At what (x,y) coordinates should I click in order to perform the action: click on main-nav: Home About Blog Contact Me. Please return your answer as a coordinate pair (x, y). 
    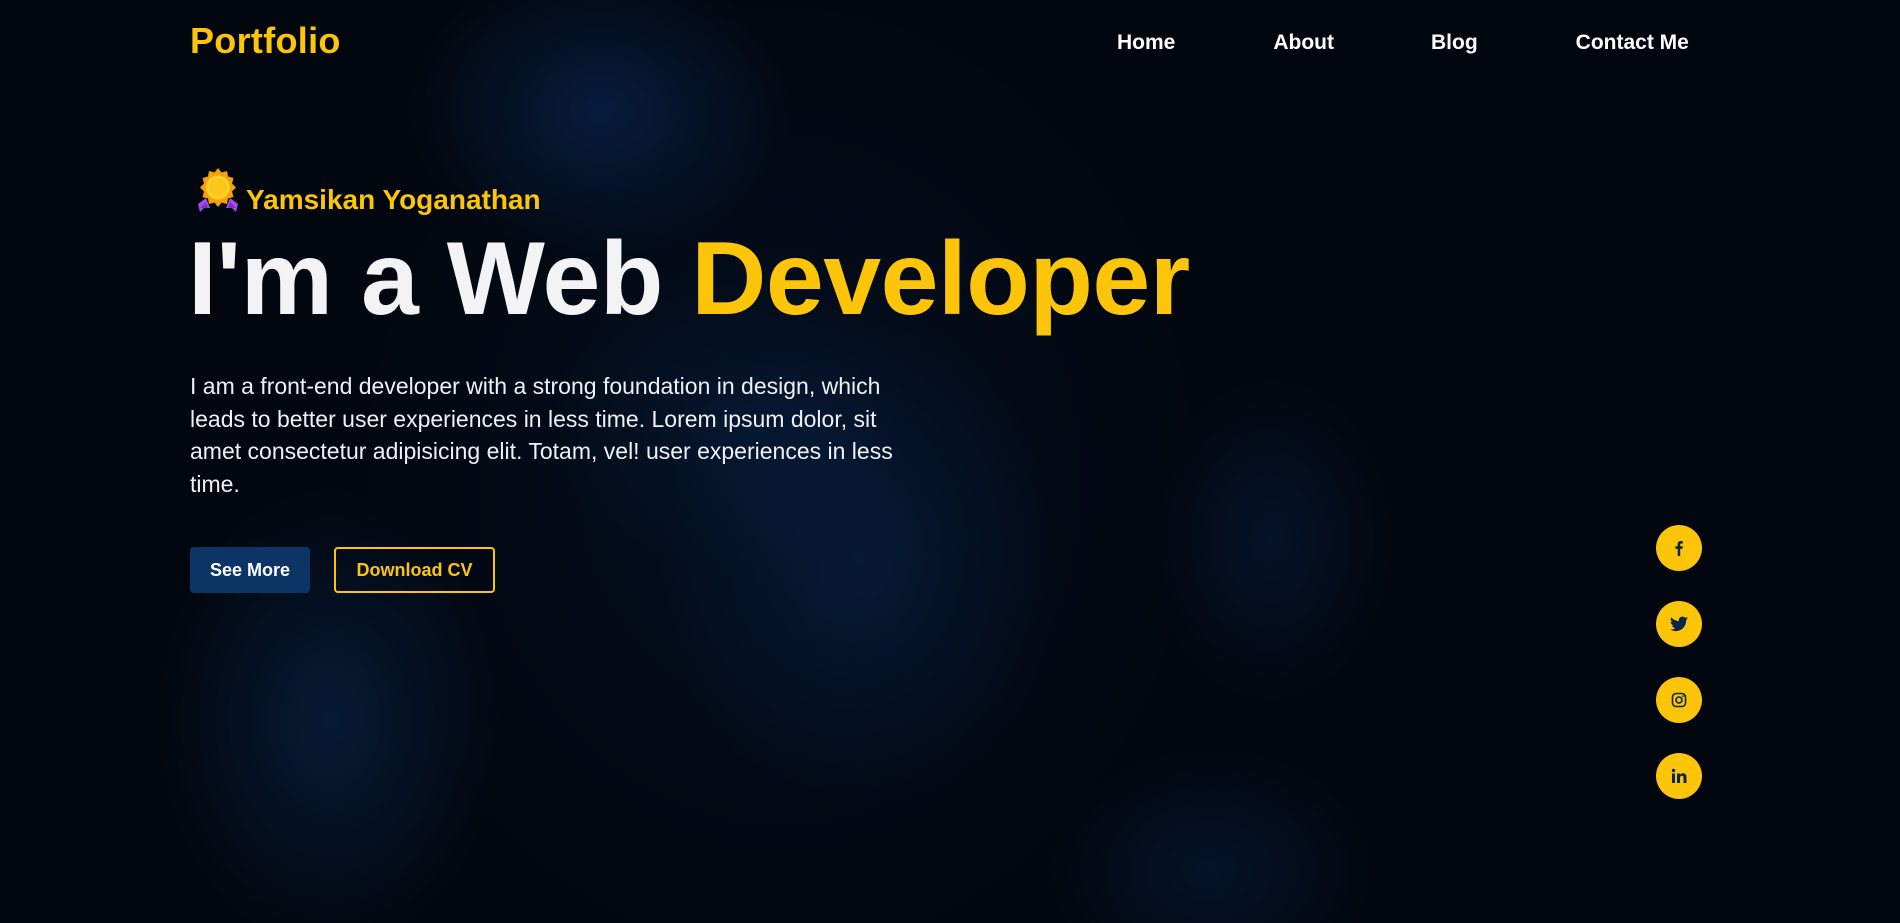
    Looking at the image, I should click on (1403, 43).